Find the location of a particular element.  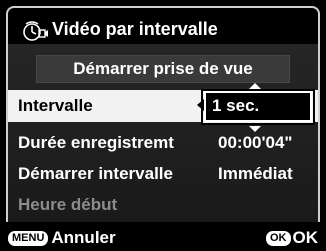

menu-item-label: Intervalle is located at coordinates (55, 105).